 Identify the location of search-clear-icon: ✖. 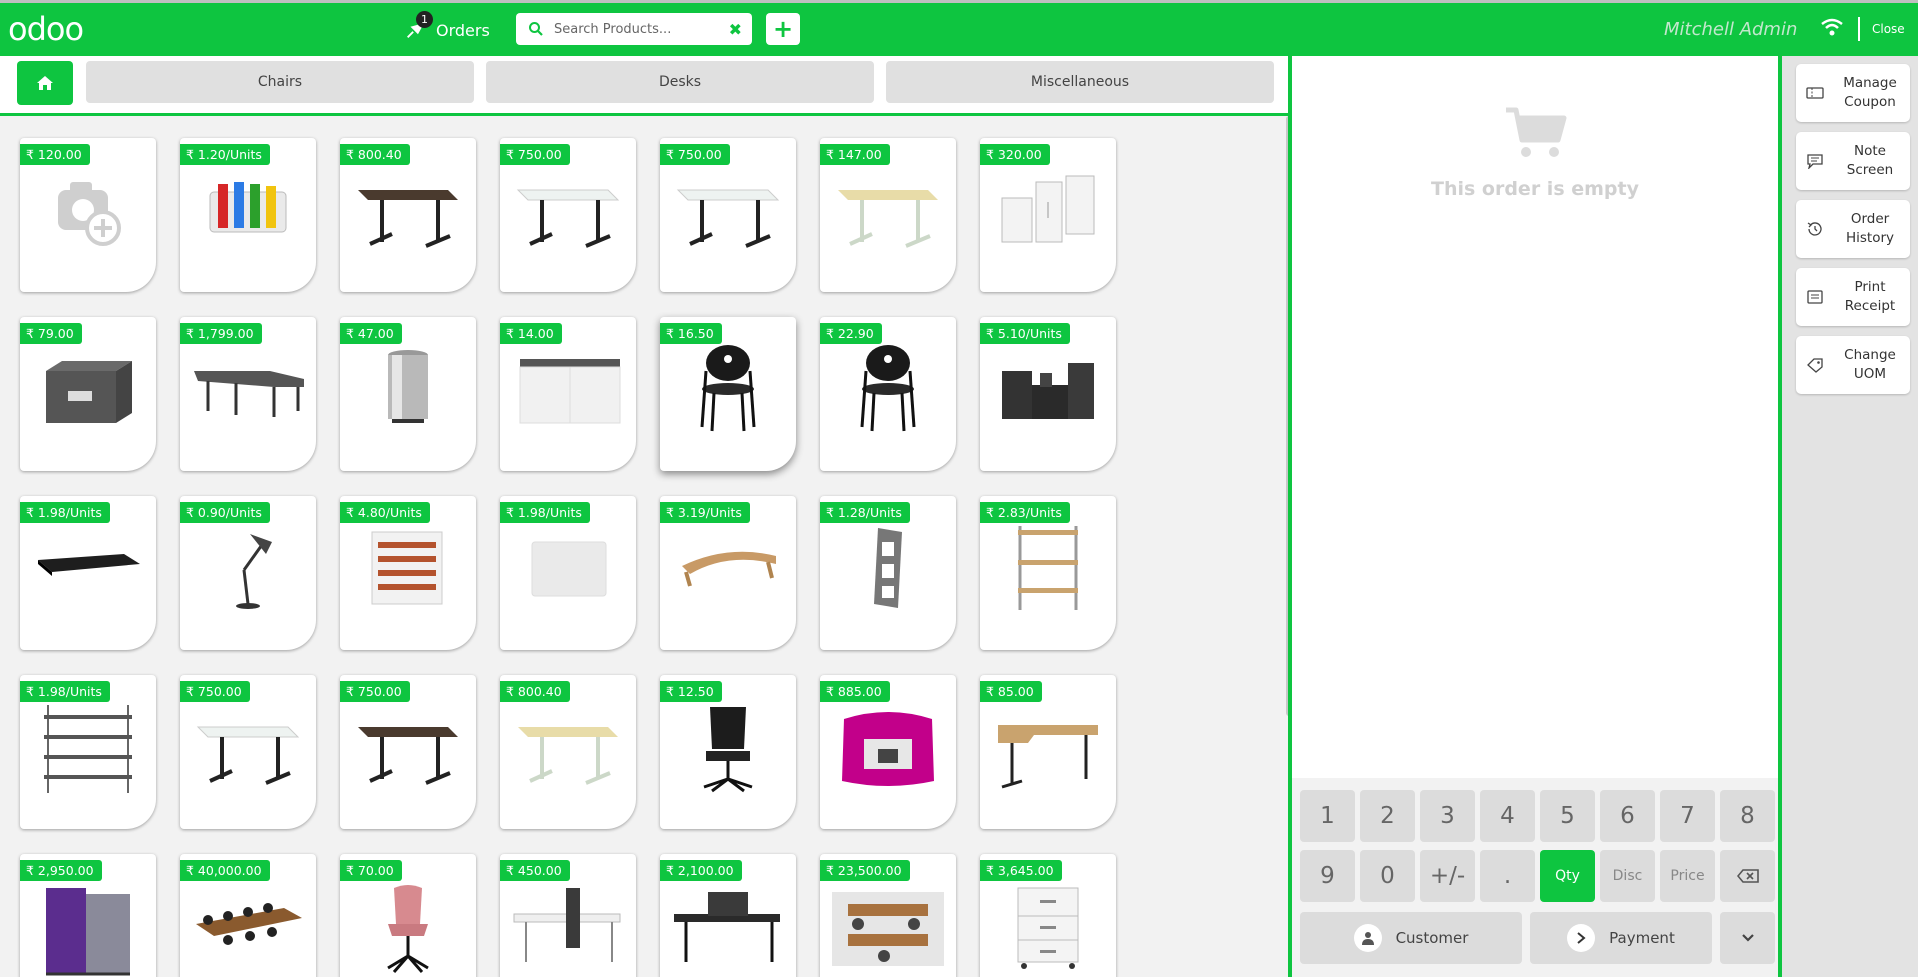
(735, 29).